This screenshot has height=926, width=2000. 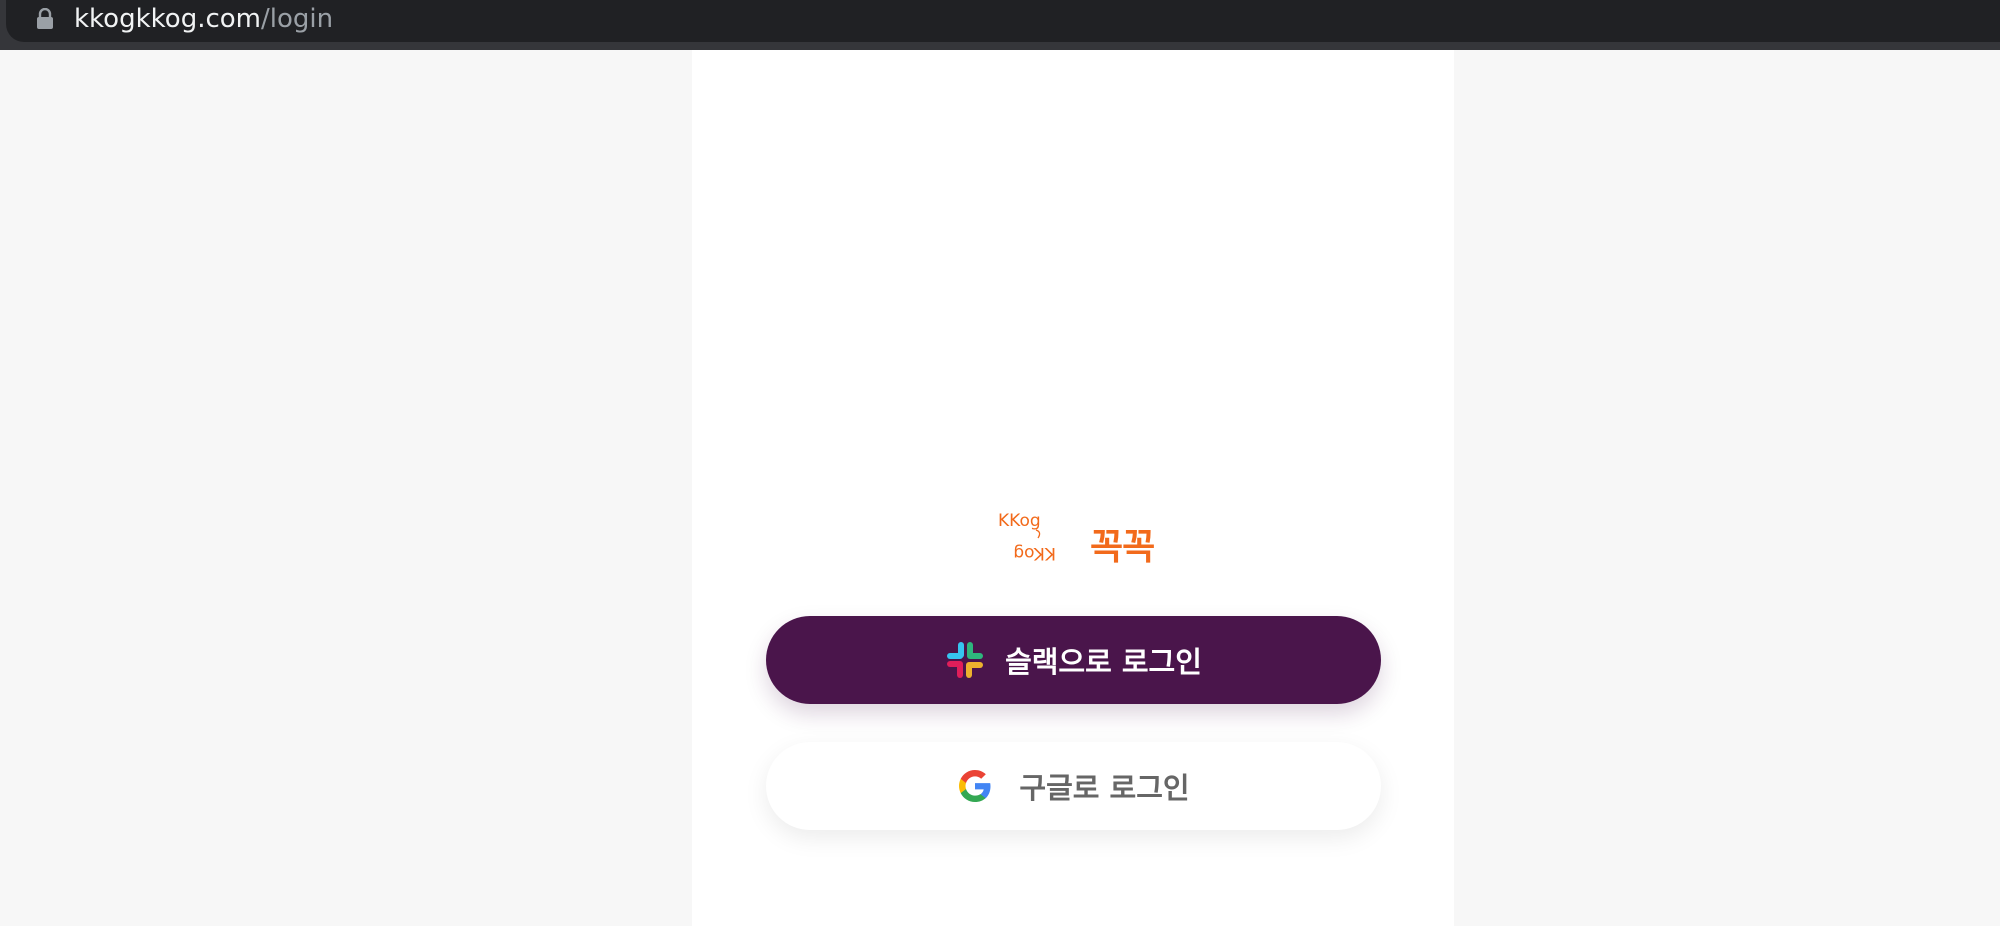 I want to click on slack-login-label: 슬랙으로 로그인, so click(x=1103, y=662).